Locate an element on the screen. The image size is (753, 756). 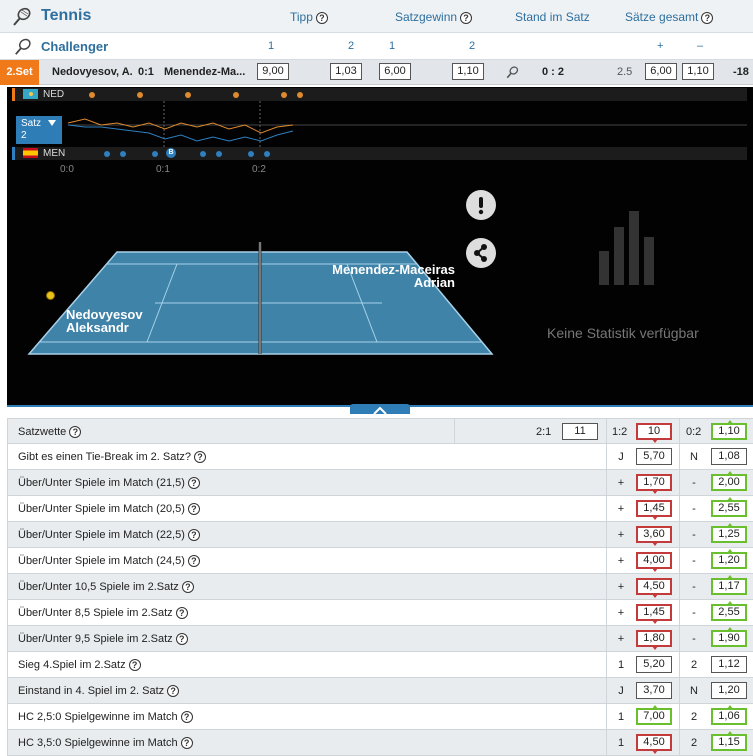
set-selector: Satz 2 is located at coordinates (39, 130).